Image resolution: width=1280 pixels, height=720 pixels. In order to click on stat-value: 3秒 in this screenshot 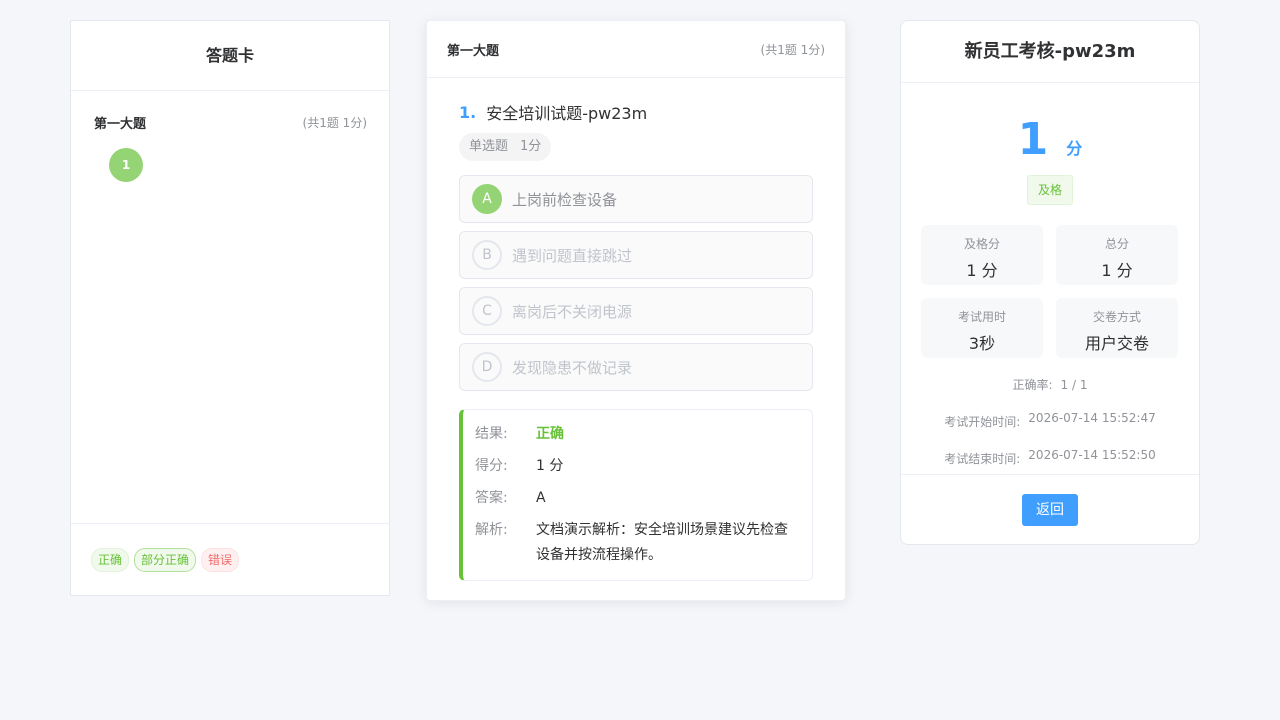, I will do `click(982, 343)`.